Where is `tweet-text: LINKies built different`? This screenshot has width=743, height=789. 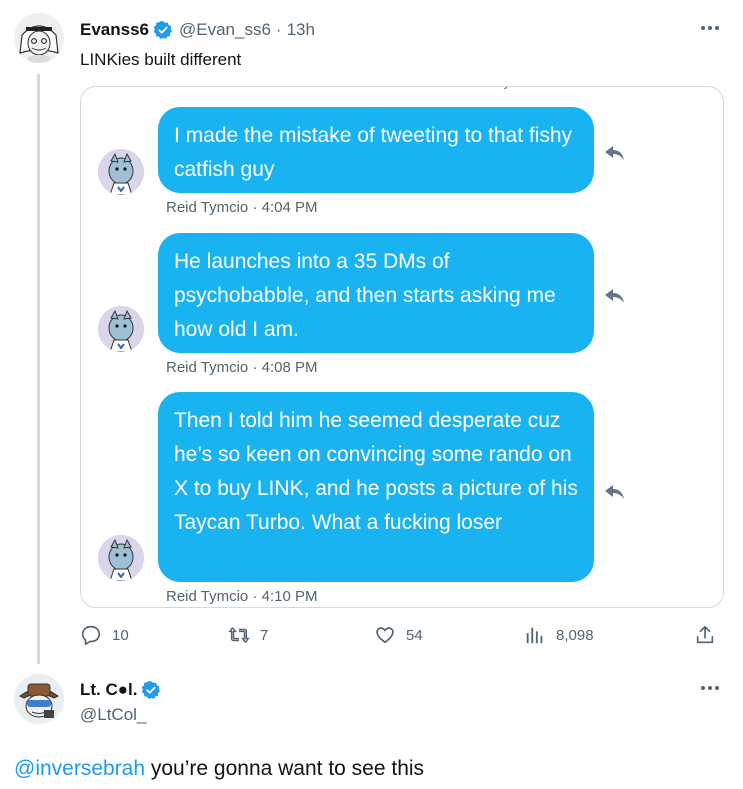
tweet-text: LINKies built different is located at coordinates (161, 59).